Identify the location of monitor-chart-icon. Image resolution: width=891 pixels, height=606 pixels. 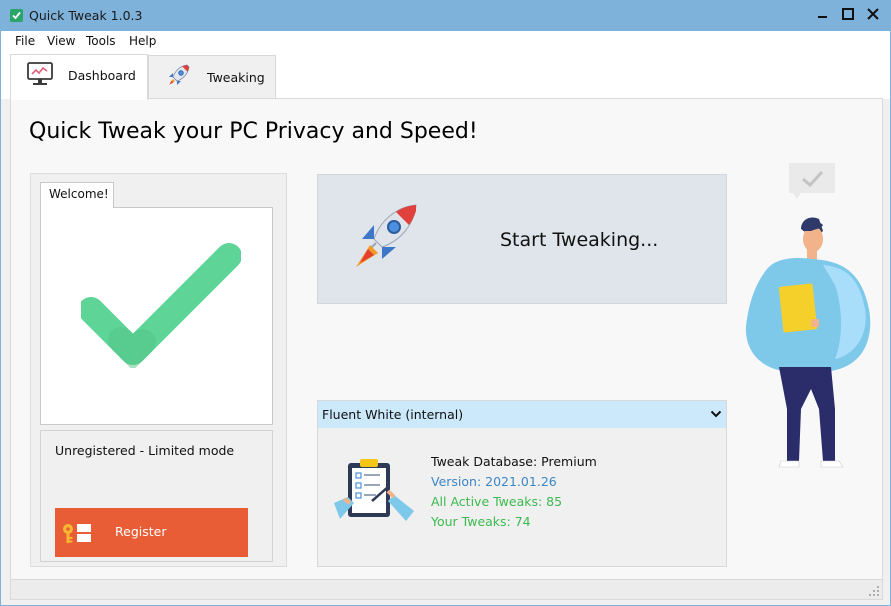
(40, 73).